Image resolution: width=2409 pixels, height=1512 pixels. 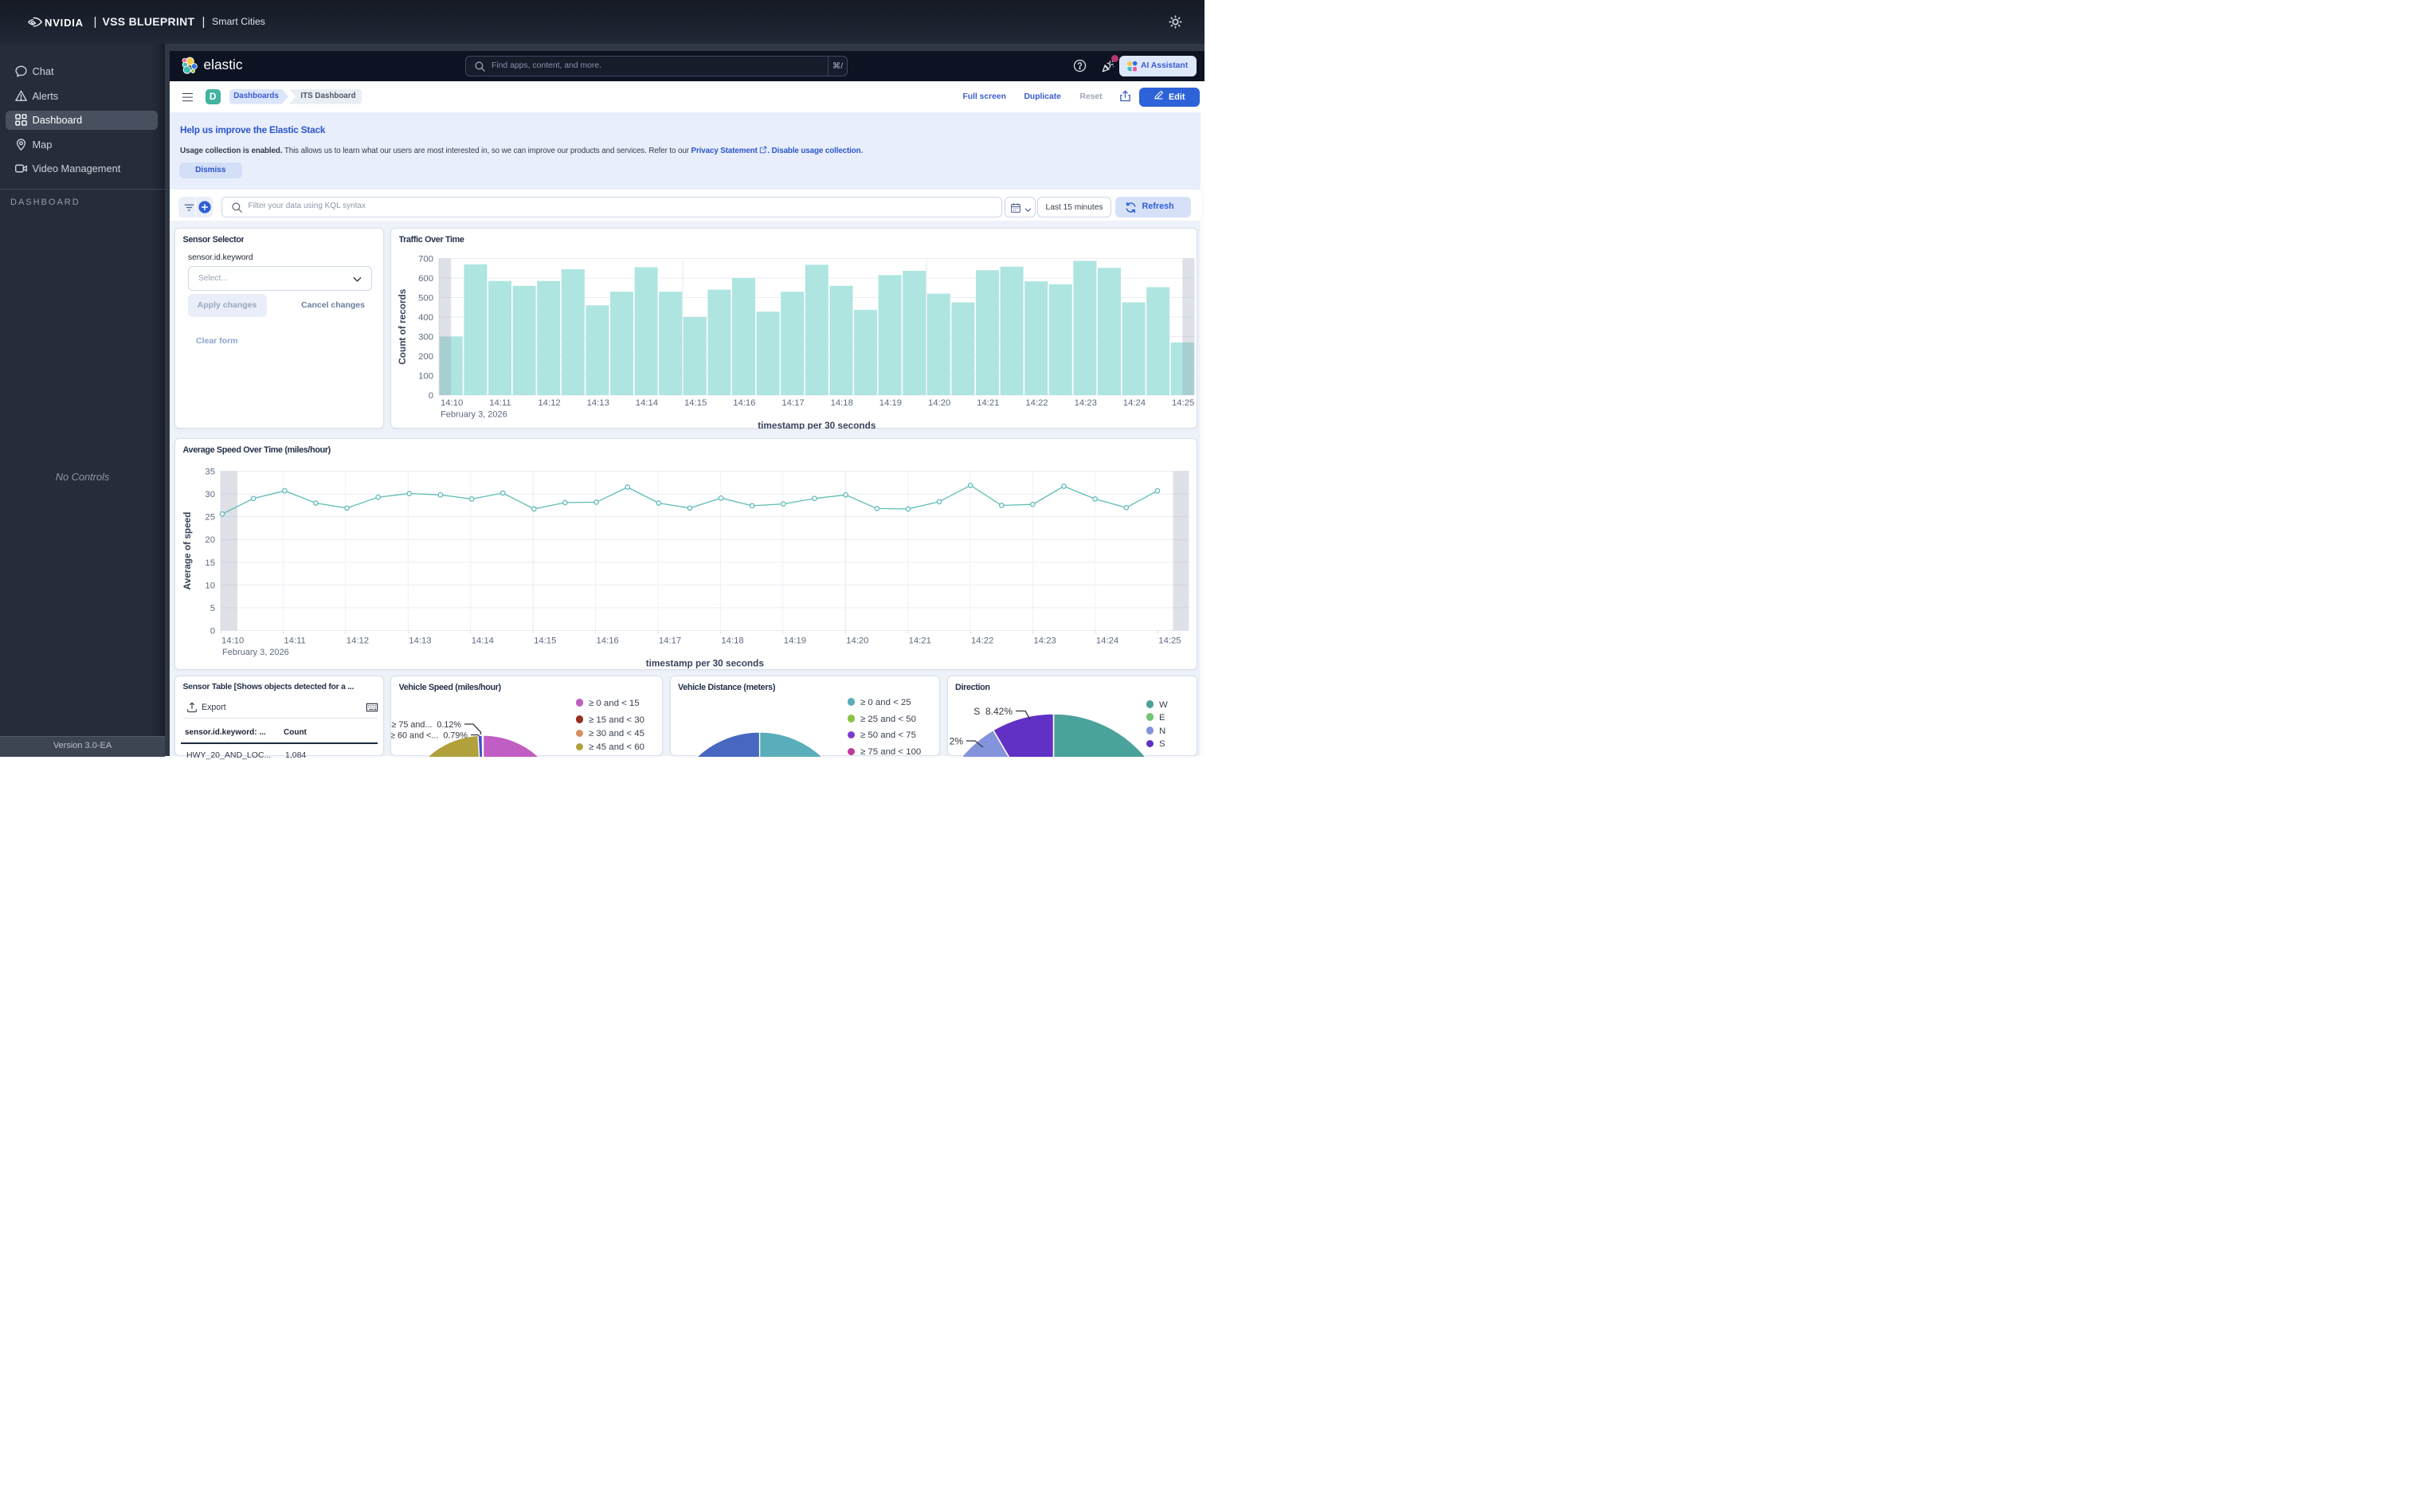 I want to click on svg-text: Count of records, so click(x=402, y=326).